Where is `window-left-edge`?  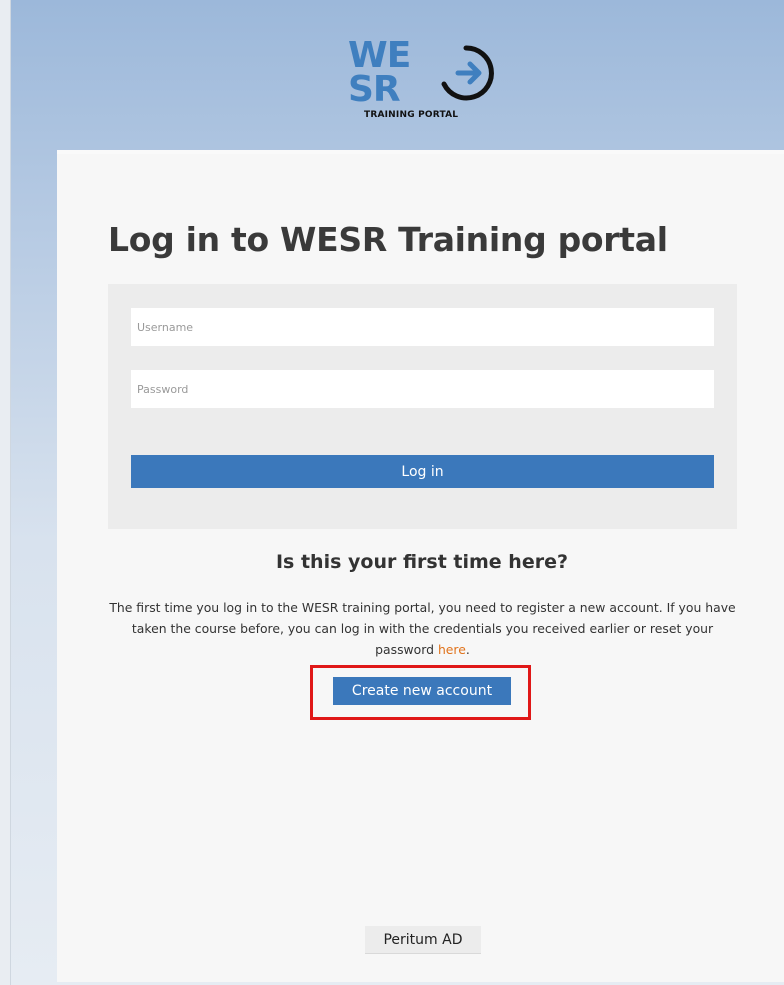 window-left-edge is located at coordinates (5, 492).